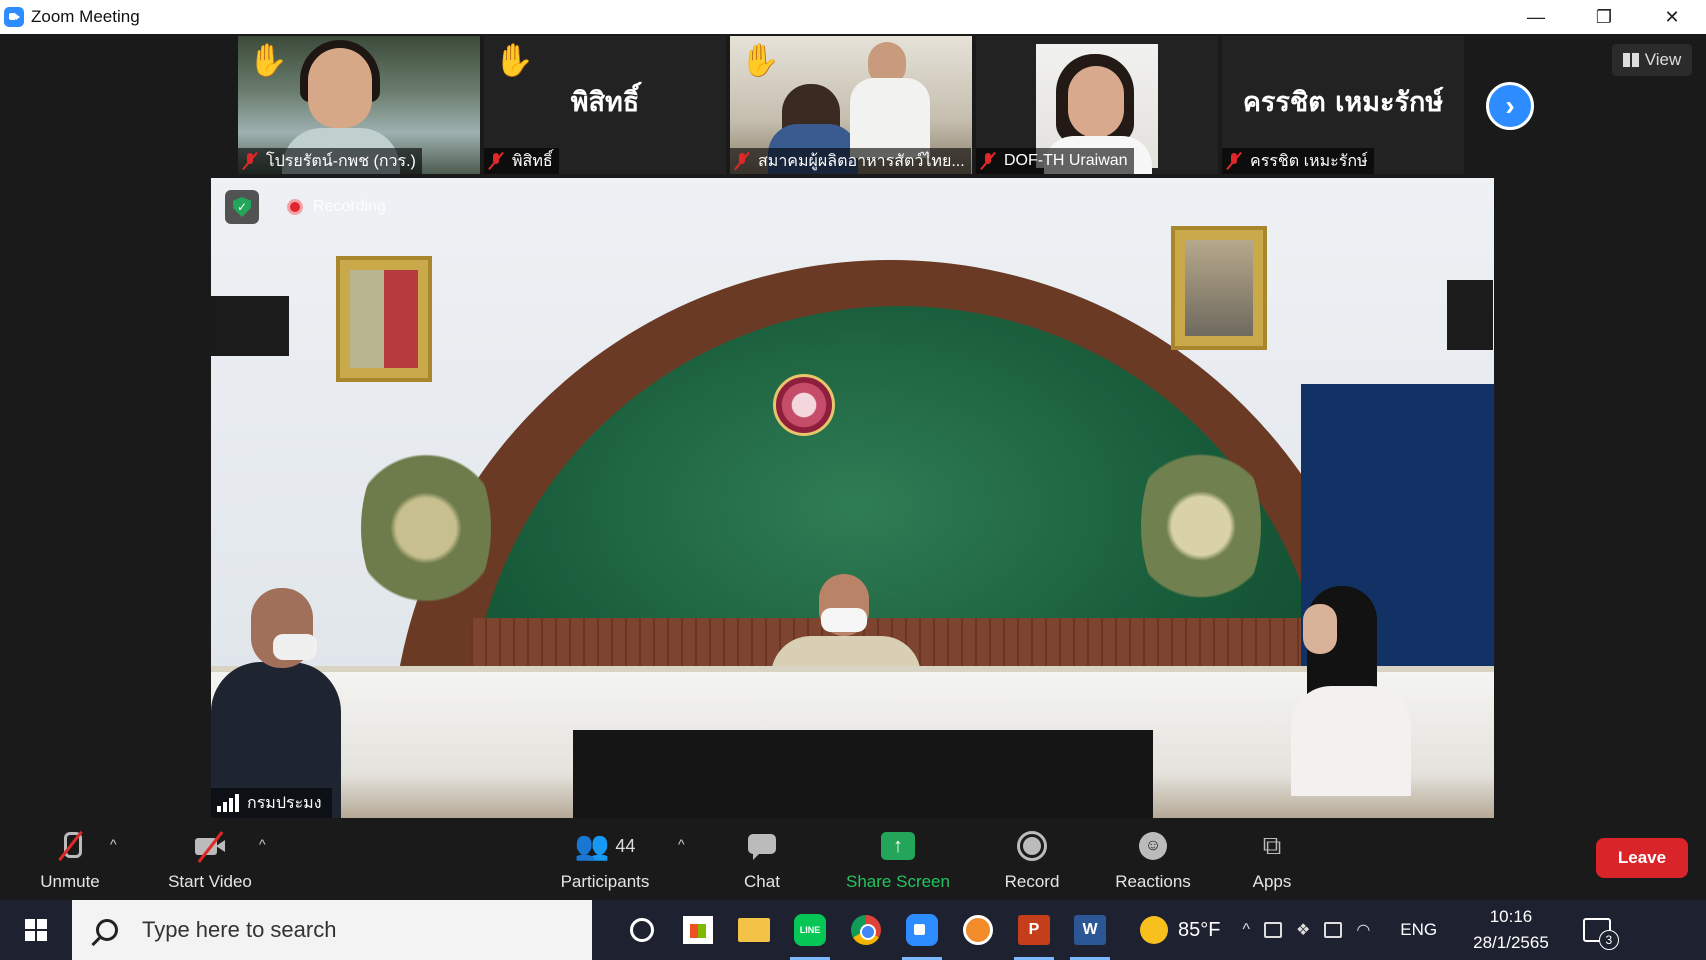  What do you see at coordinates (804, 405) in the screenshot?
I see `emblem-icon` at bounding box center [804, 405].